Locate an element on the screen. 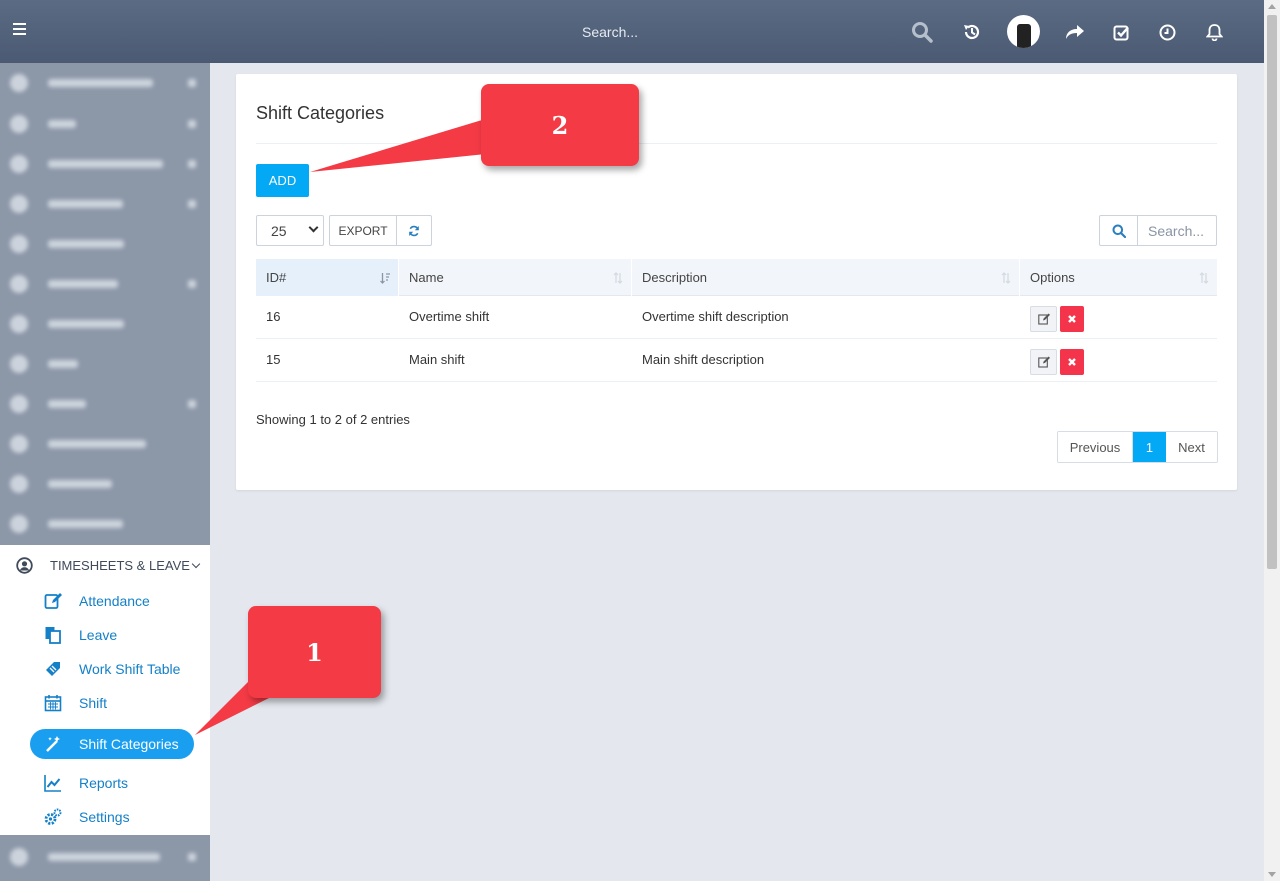  sidebar-item-label: TIMESHEETS & LEAVE is located at coordinates (120, 565).